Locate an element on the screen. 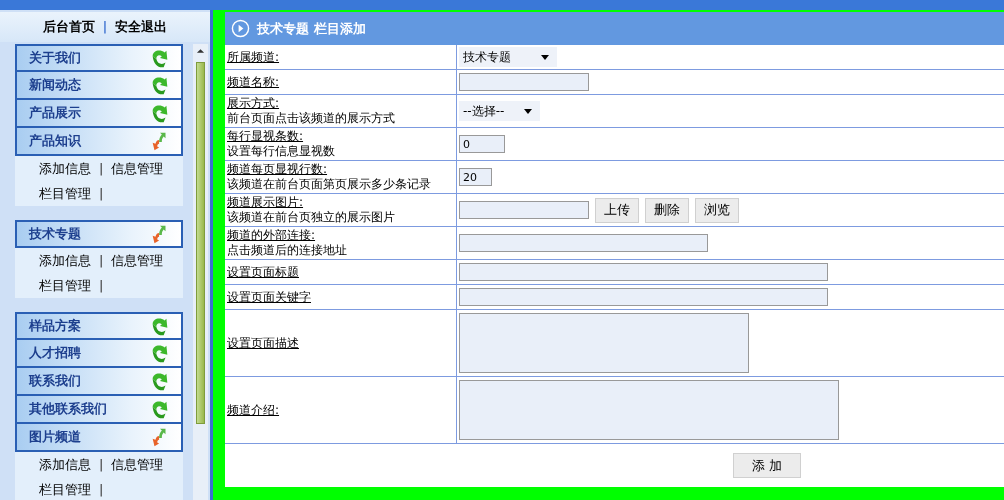 The image size is (1004, 500). field-label: 频道介绍: is located at coordinates (254, 410).